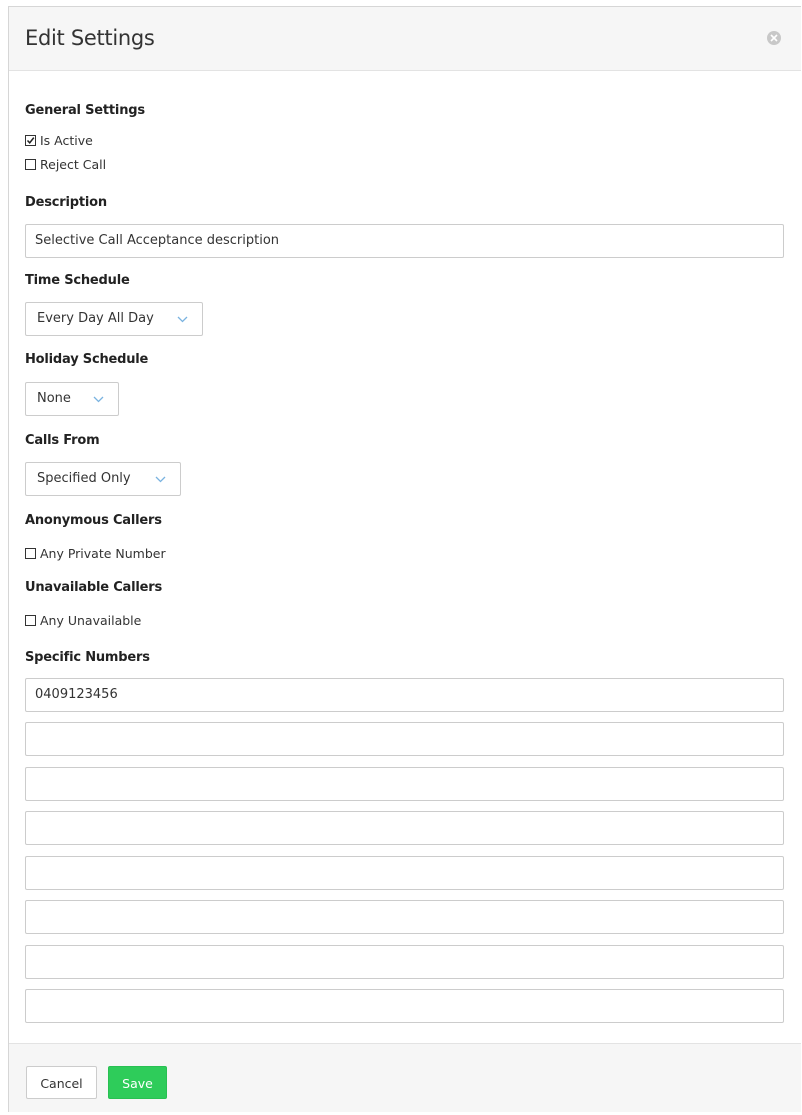 Image resolution: width=802 pixels, height=1115 pixels. What do you see at coordinates (95, 318) in the screenshot?
I see `time-schedule-value: Every Day All Day` at bounding box center [95, 318].